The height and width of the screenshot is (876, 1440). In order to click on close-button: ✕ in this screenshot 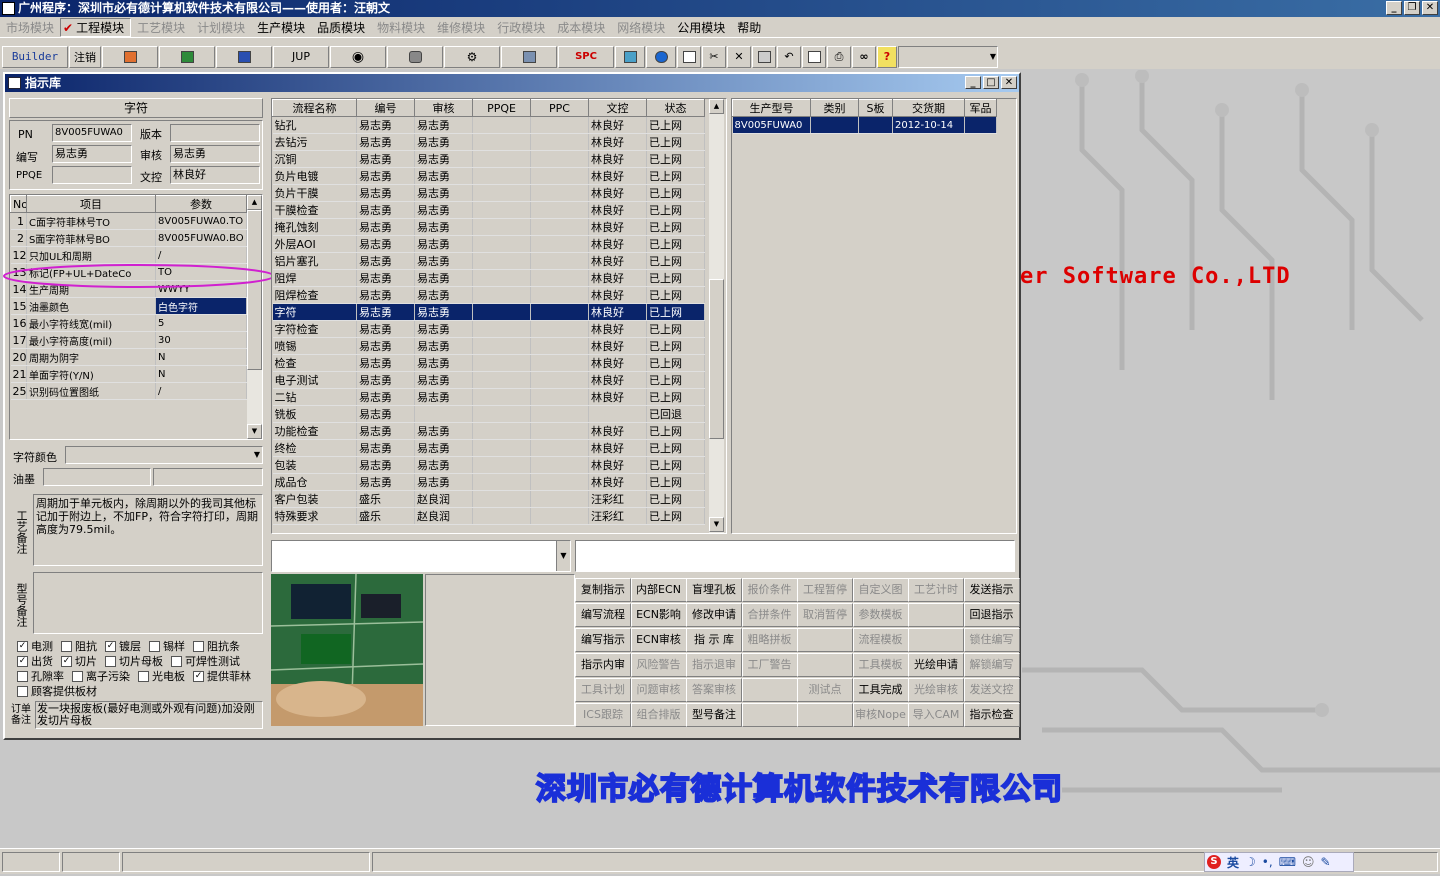, I will do `click(1430, 8)`.